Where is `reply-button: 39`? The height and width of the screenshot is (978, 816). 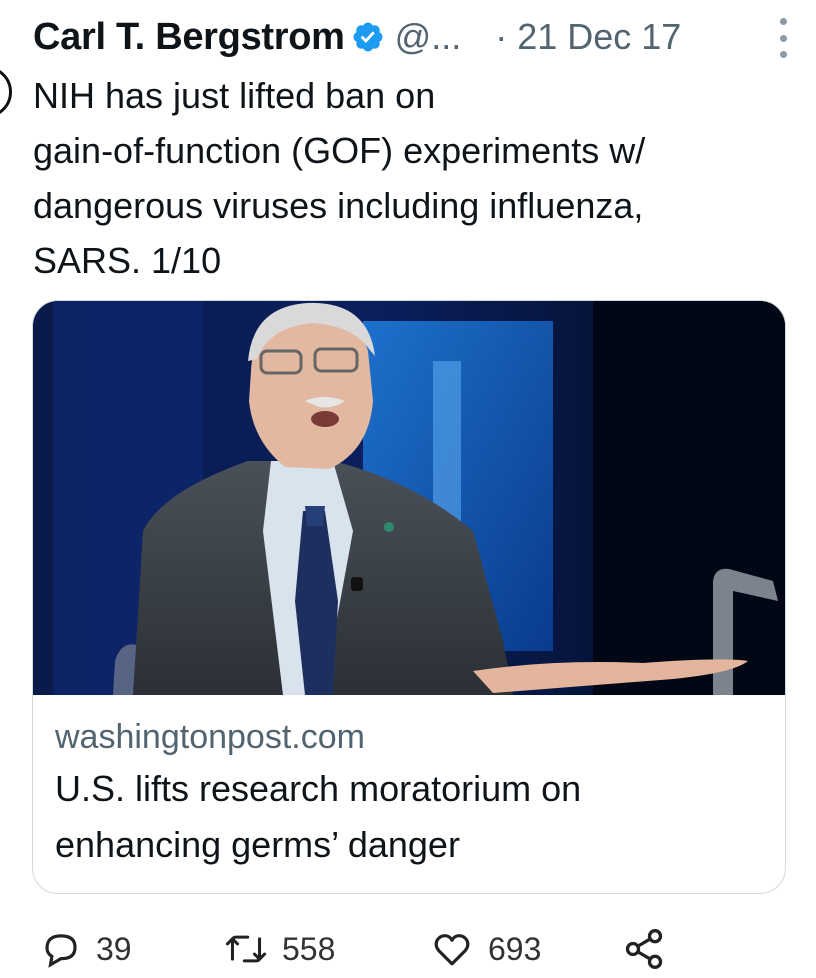
reply-button: 39 is located at coordinates (86, 949).